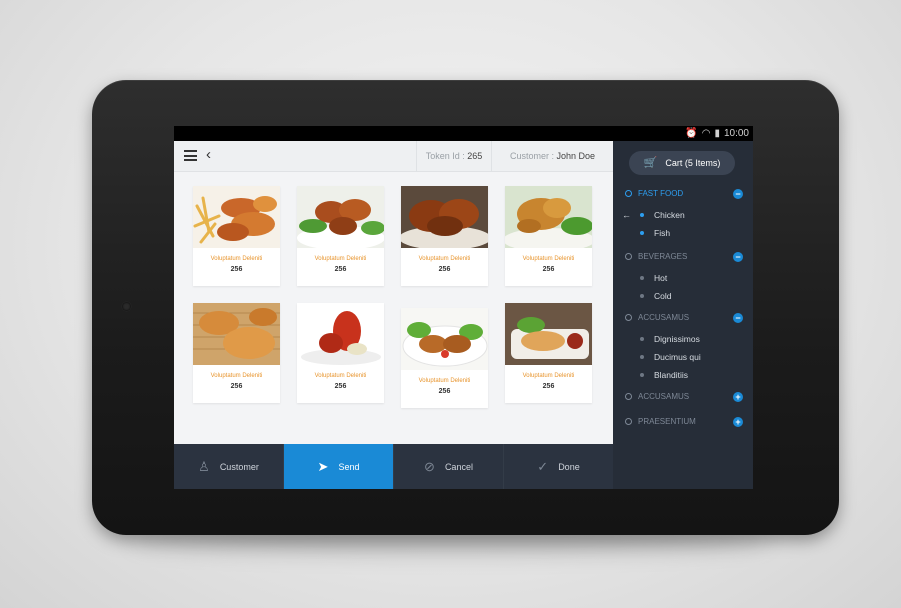  What do you see at coordinates (677, 339) in the screenshot?
I see `subcategory-label: Dignissimos` at bounding box center [677, 339].